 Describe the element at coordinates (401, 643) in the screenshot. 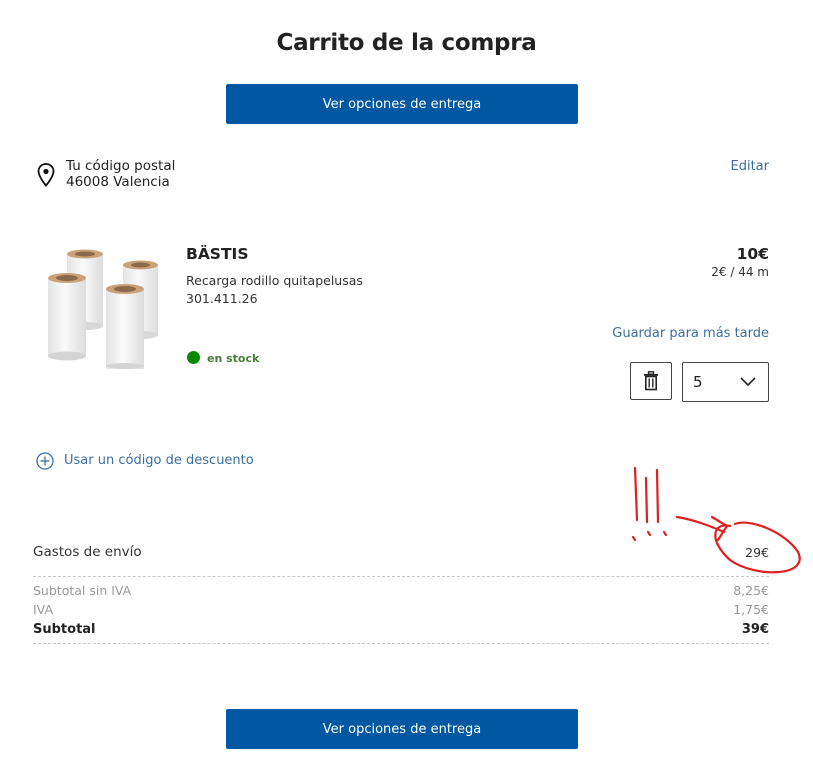

I see `summary-divider-bottom` at that location.